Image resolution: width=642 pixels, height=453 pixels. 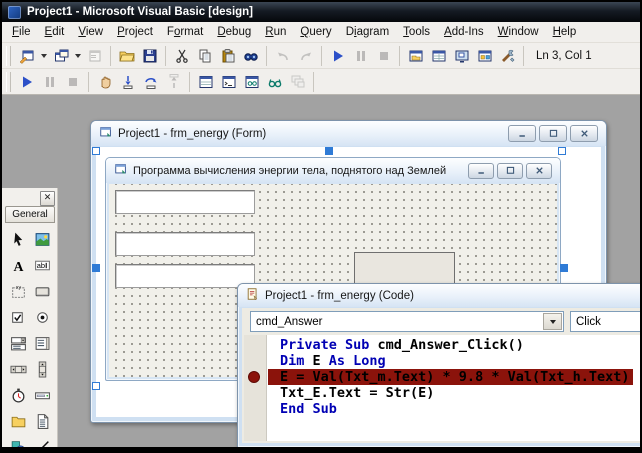 What do you see at coordinates (60, 56) in the screenshot?
I see `add-form-button` at bounding box center [60, 56].